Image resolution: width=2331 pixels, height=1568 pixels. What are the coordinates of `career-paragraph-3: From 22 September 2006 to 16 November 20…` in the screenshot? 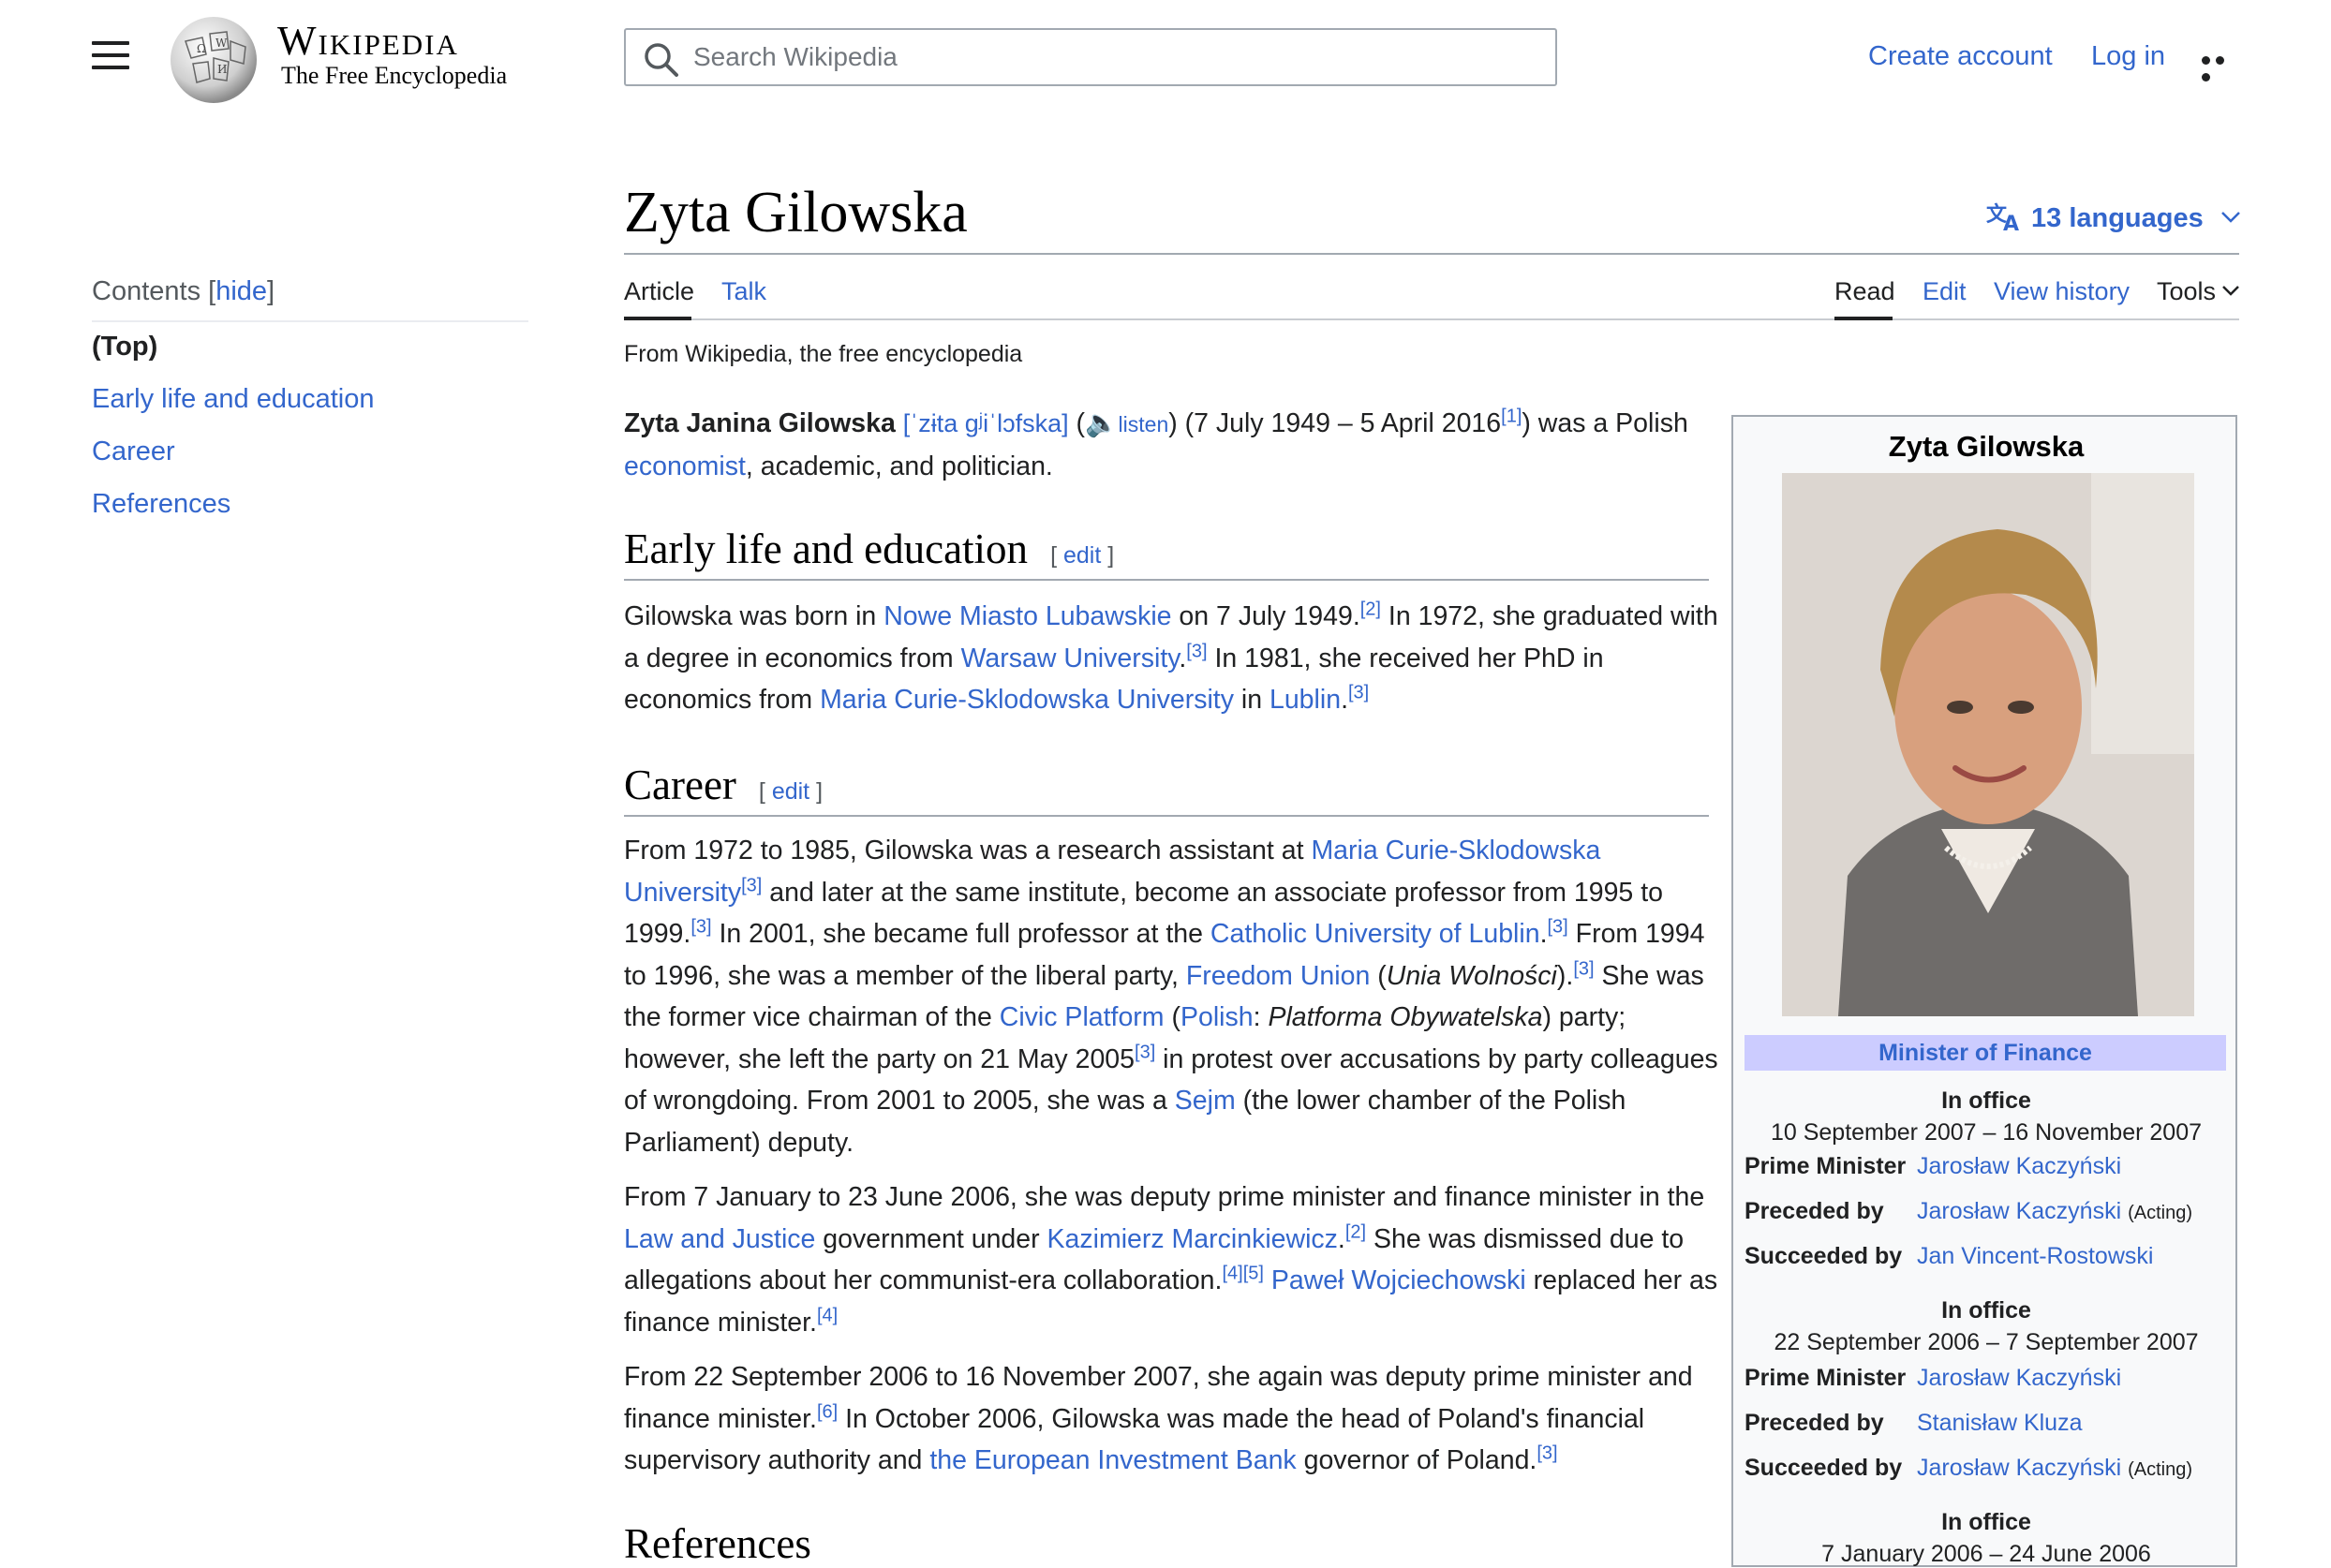 It's located at (1158, 1418).